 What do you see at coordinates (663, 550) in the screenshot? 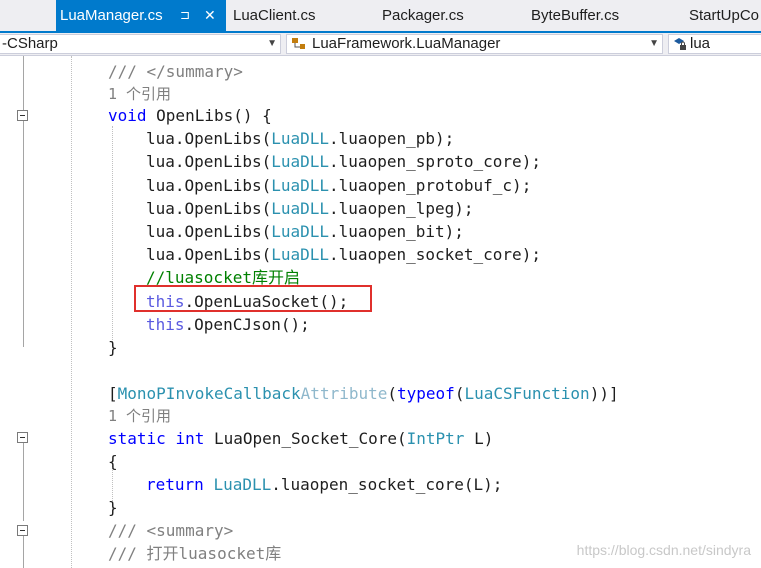
I see `watermark: https://blog.csdn.net/sindyra` at bounding box center [663, 550].